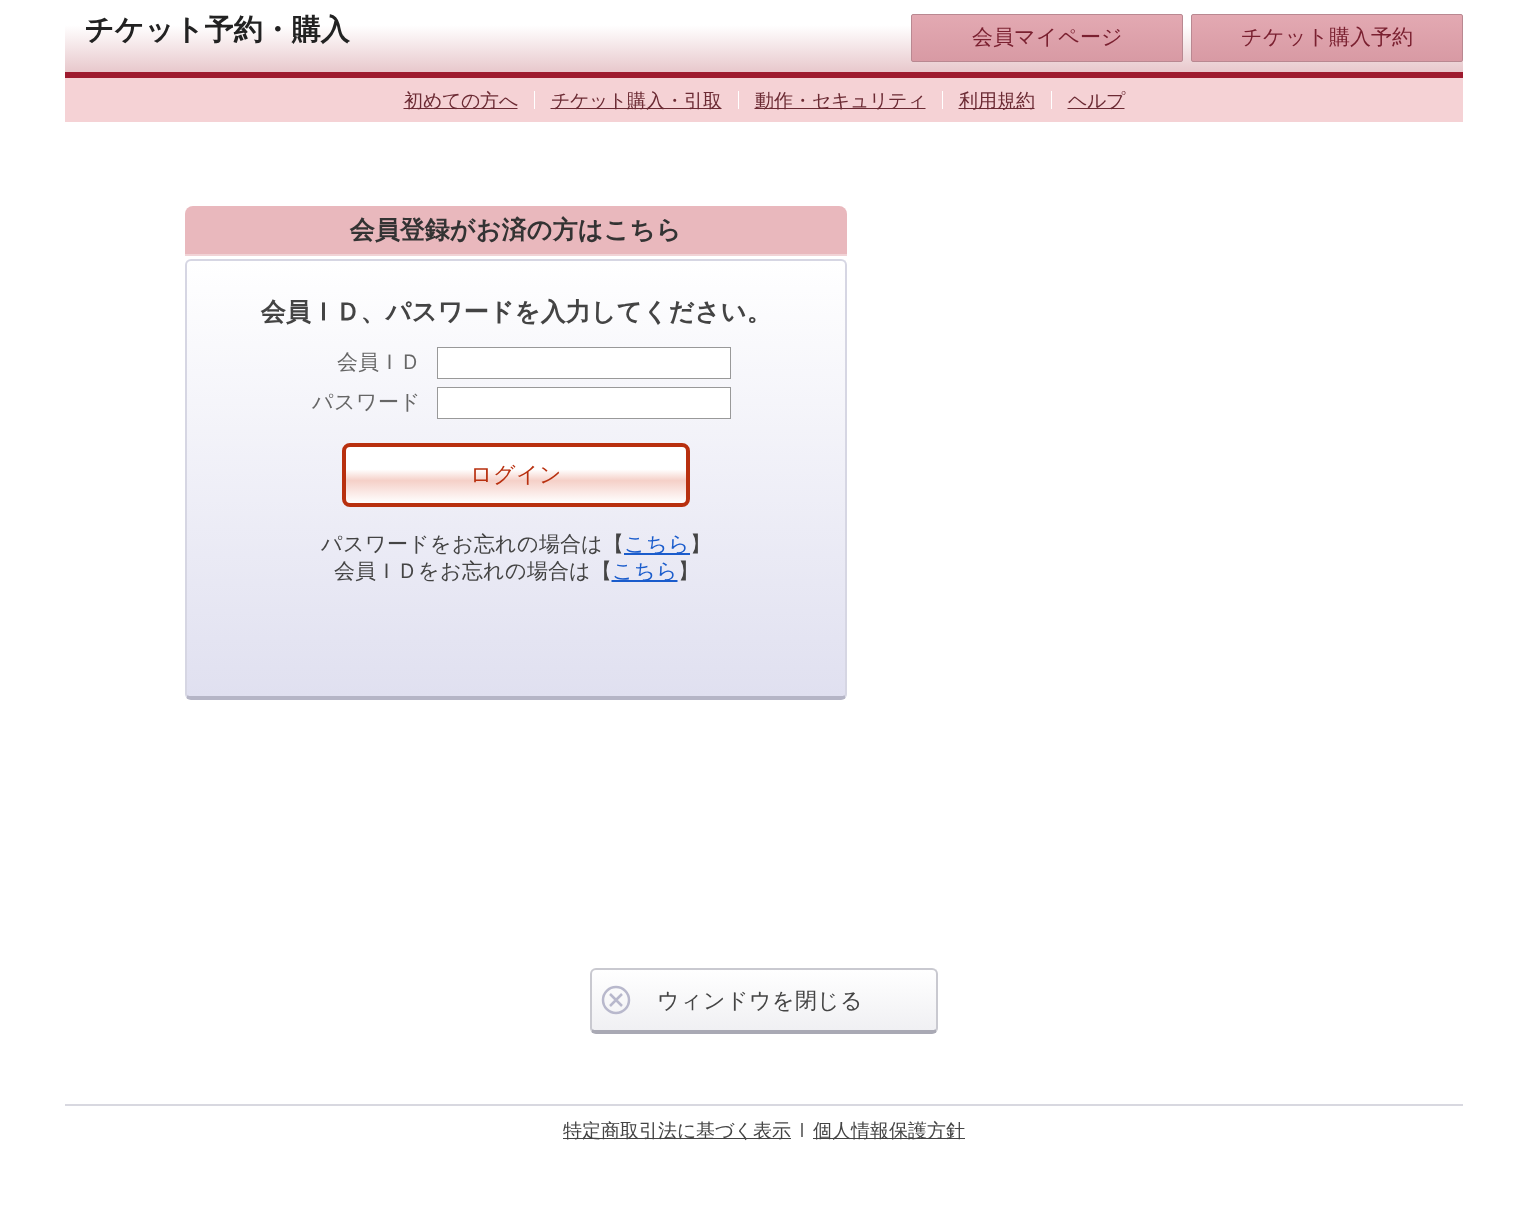  What do you see at coordinates (677, 1130) in the screenshot?
I see `footer-link: 特定商取引法に基づく表示` at bounding box center [677, 1130].